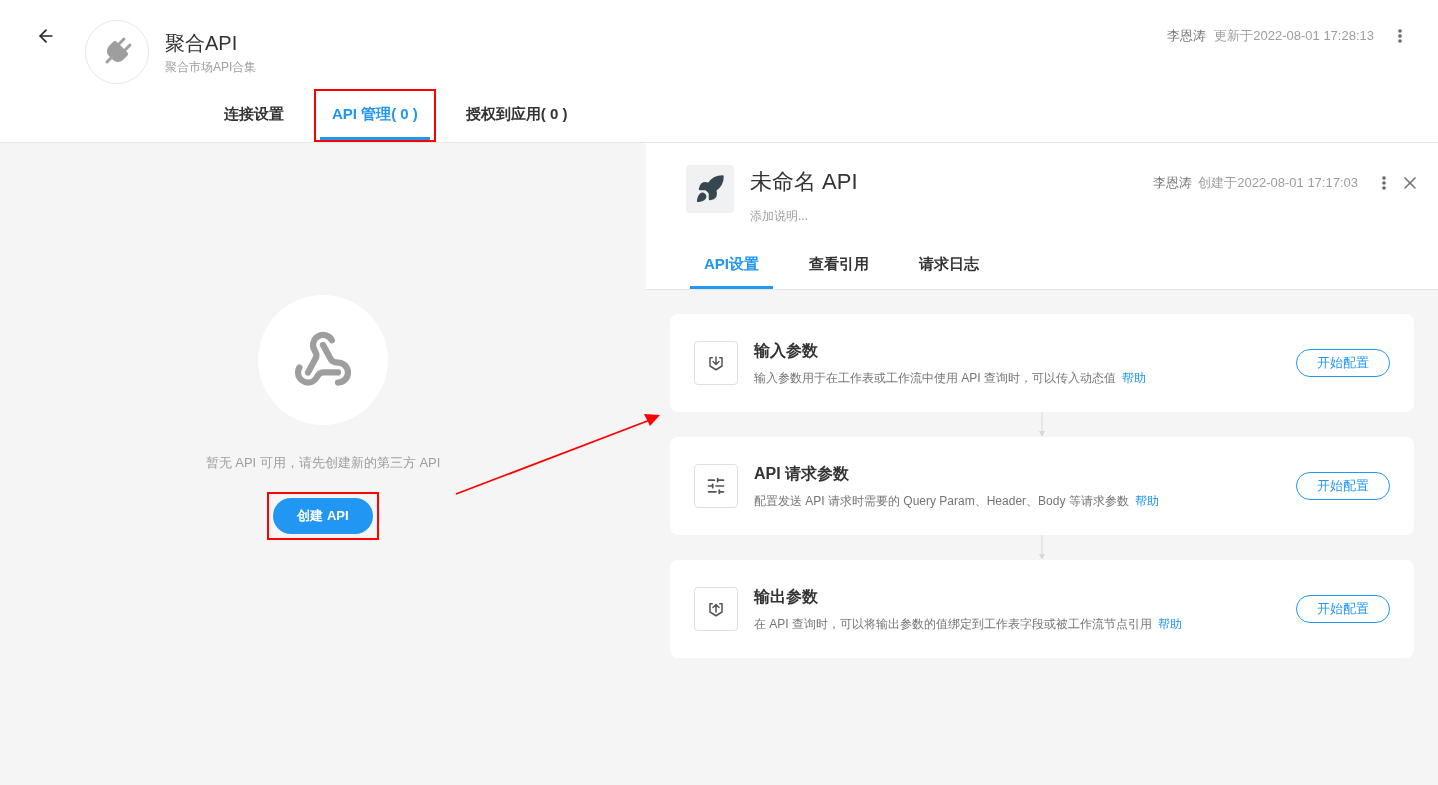  What do you see at coordinates (323, 515) in the screenshot?
I see `create-api-button: 创建 API` at bounding box center [323, 515].